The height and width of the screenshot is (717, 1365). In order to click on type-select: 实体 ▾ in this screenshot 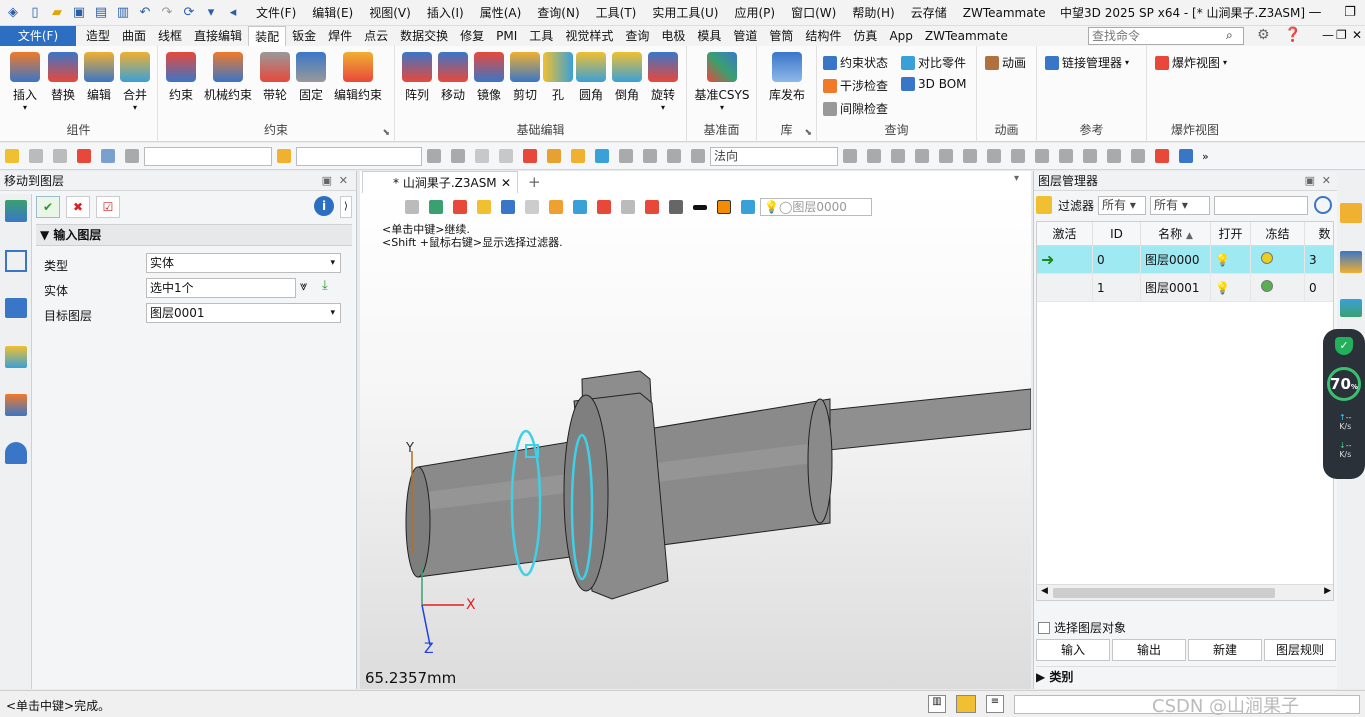, I will do `click(243, 263)`.